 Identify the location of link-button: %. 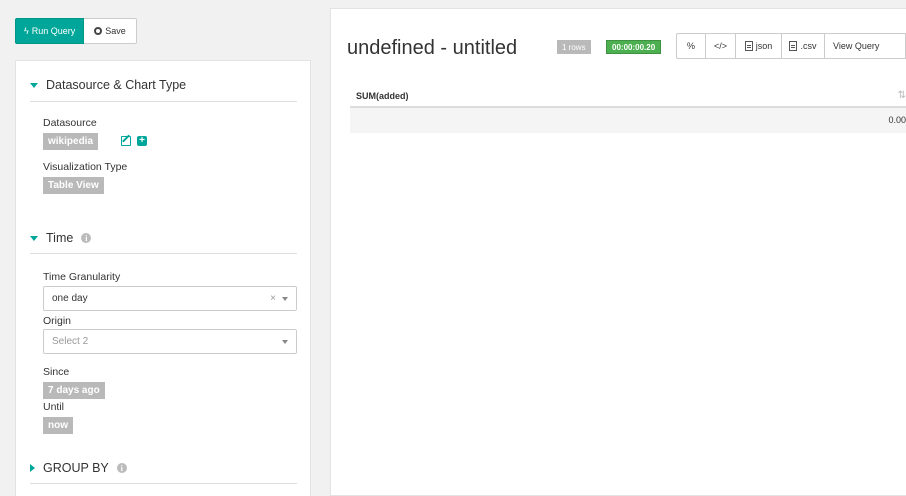
(691, 46).